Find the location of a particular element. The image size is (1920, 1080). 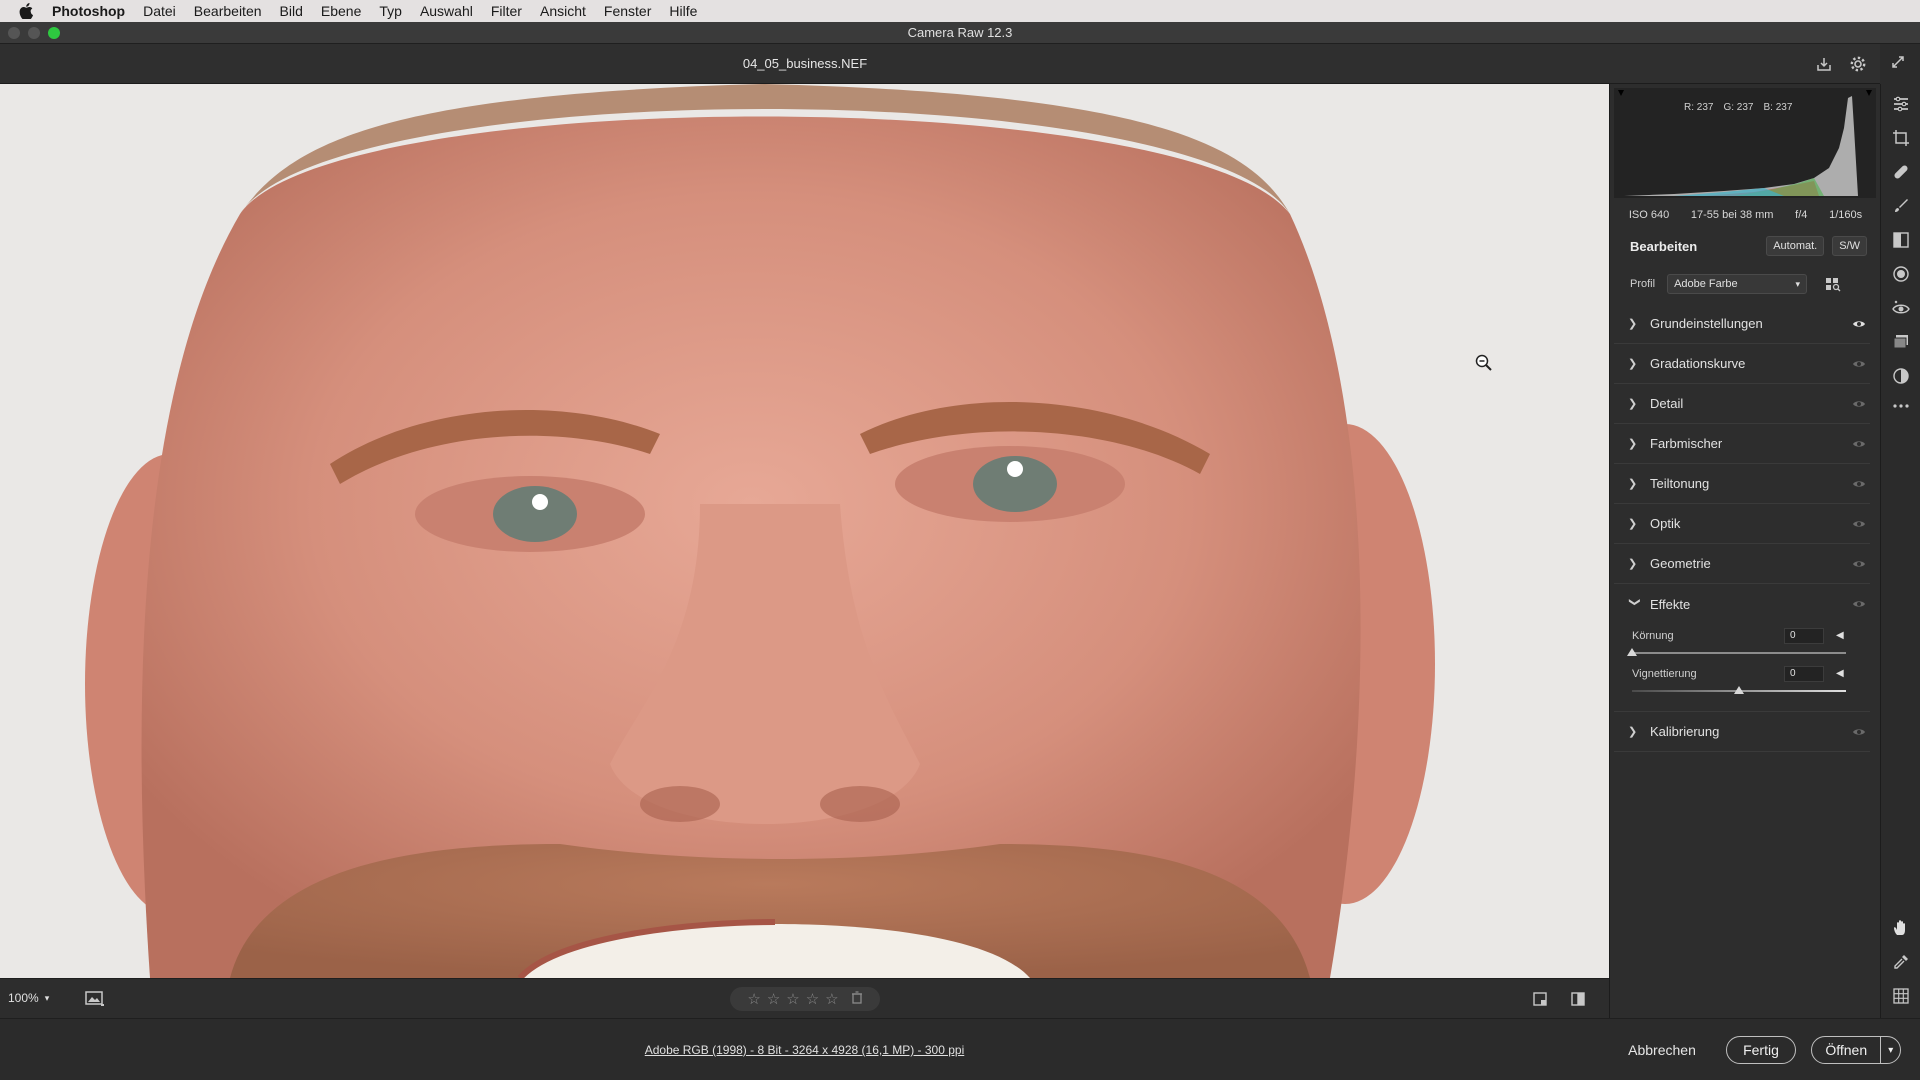

menu-fenster: Fenster is located at coordinates (627, 11).